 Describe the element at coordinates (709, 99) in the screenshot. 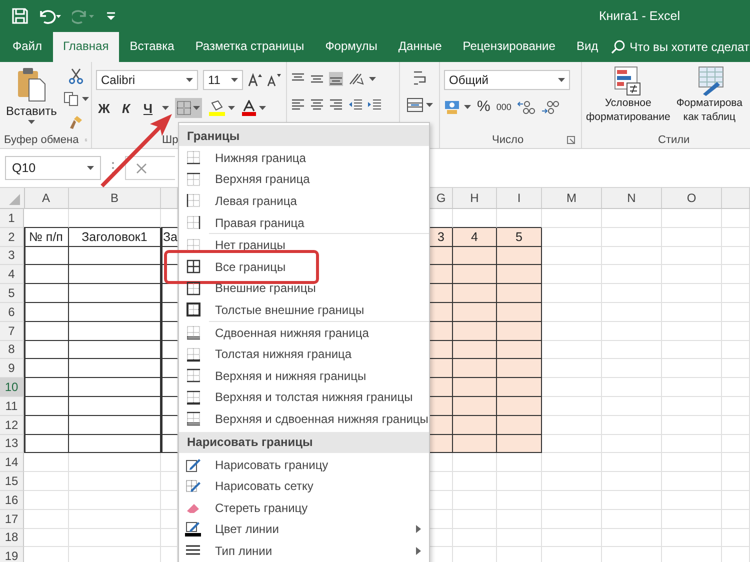

I see `format-as-table-button: Форматирова как таблиц` at that location.